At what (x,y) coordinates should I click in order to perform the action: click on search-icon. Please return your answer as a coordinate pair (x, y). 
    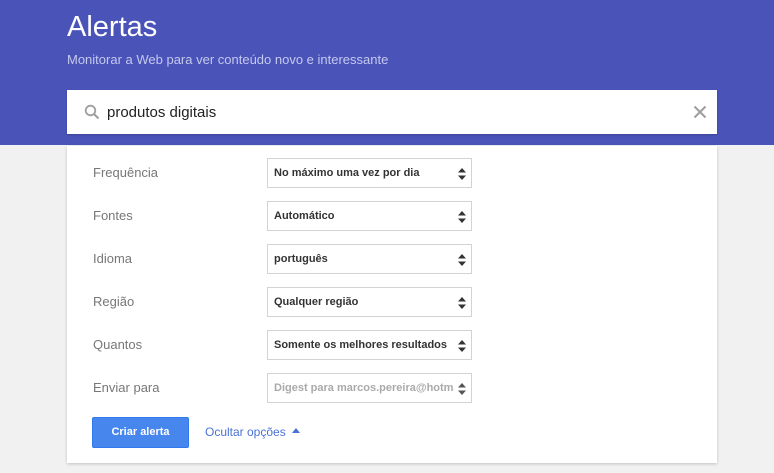
    Looking at the image, I should click on (92, 112).